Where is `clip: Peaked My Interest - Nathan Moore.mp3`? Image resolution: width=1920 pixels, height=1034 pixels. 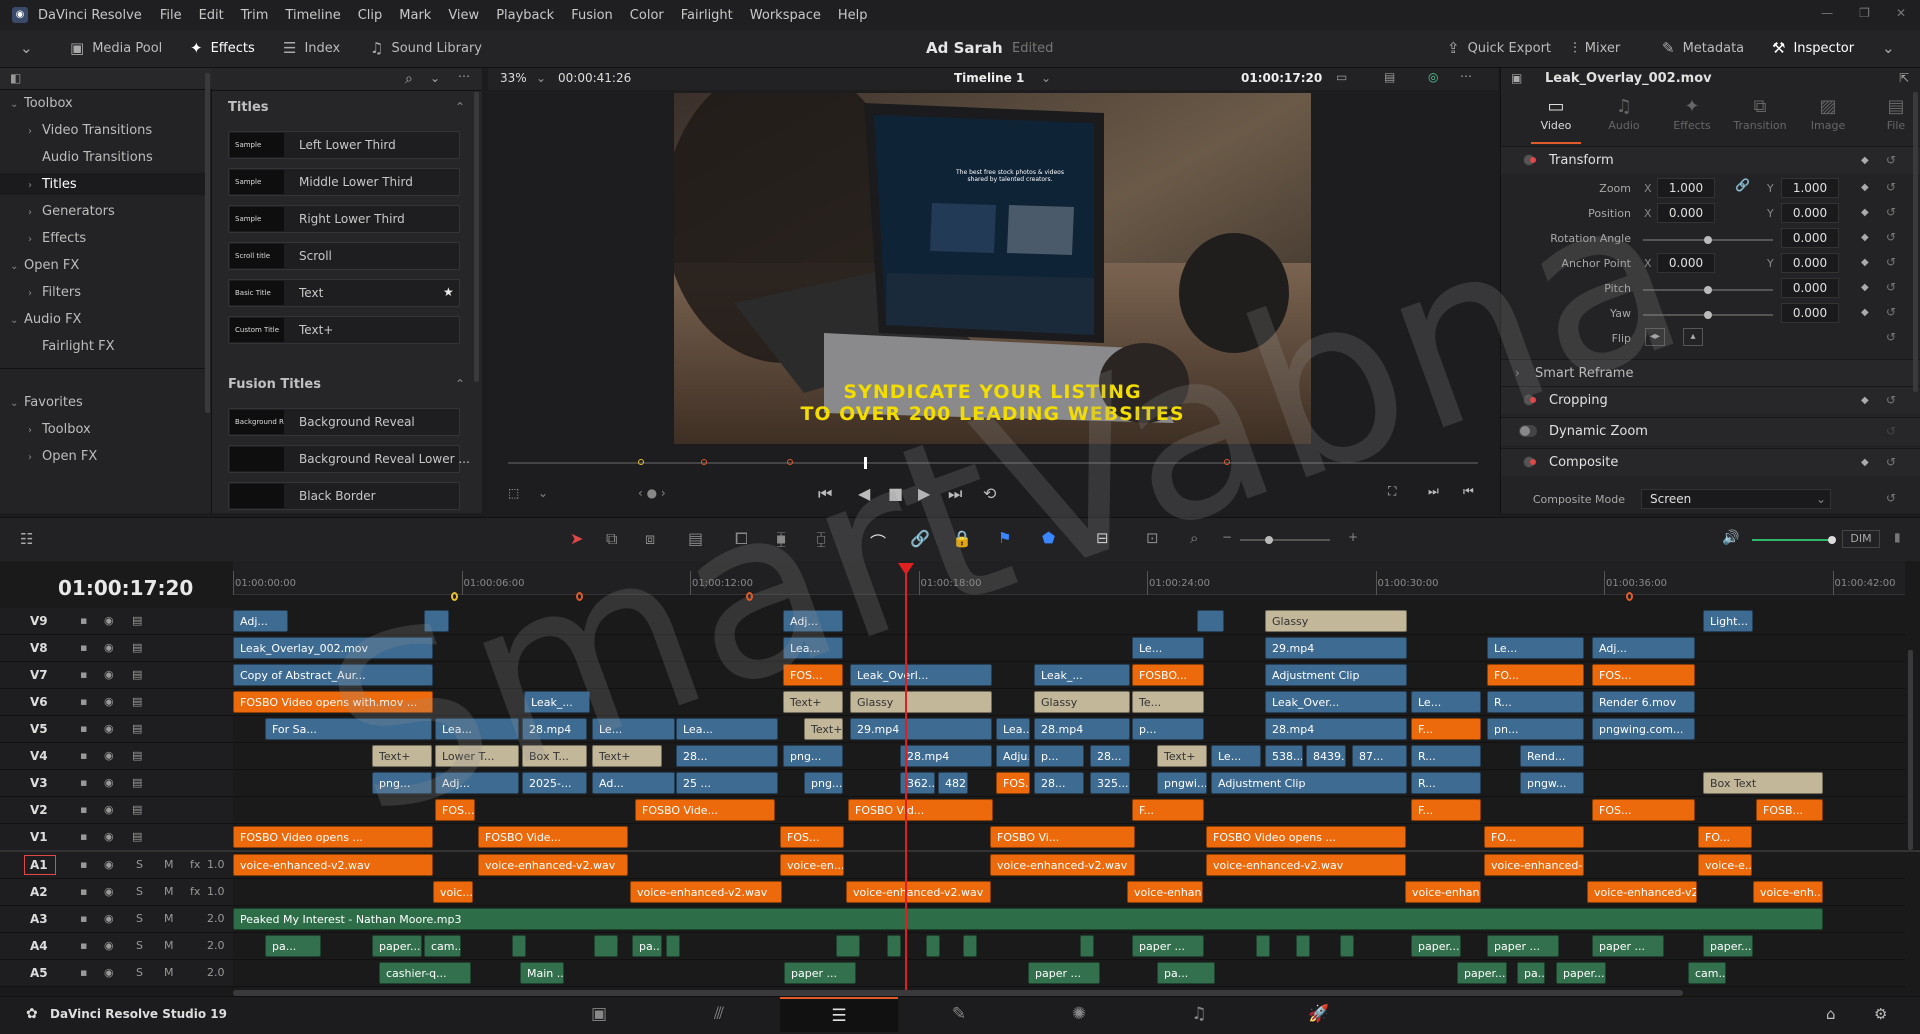
clip: Peaked My Interest - Nathan Moore.mp3 is located at coordinates (1028, 919).